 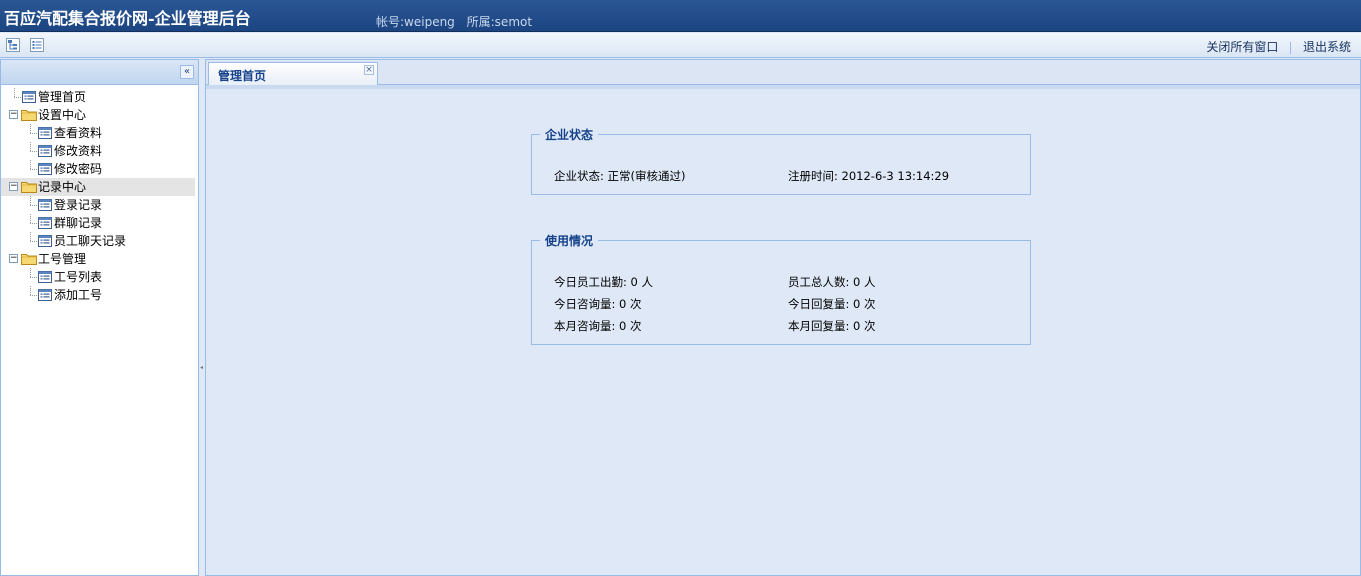 I want to click on tree-node-11: 添加工号, so click(x=99, y=295).